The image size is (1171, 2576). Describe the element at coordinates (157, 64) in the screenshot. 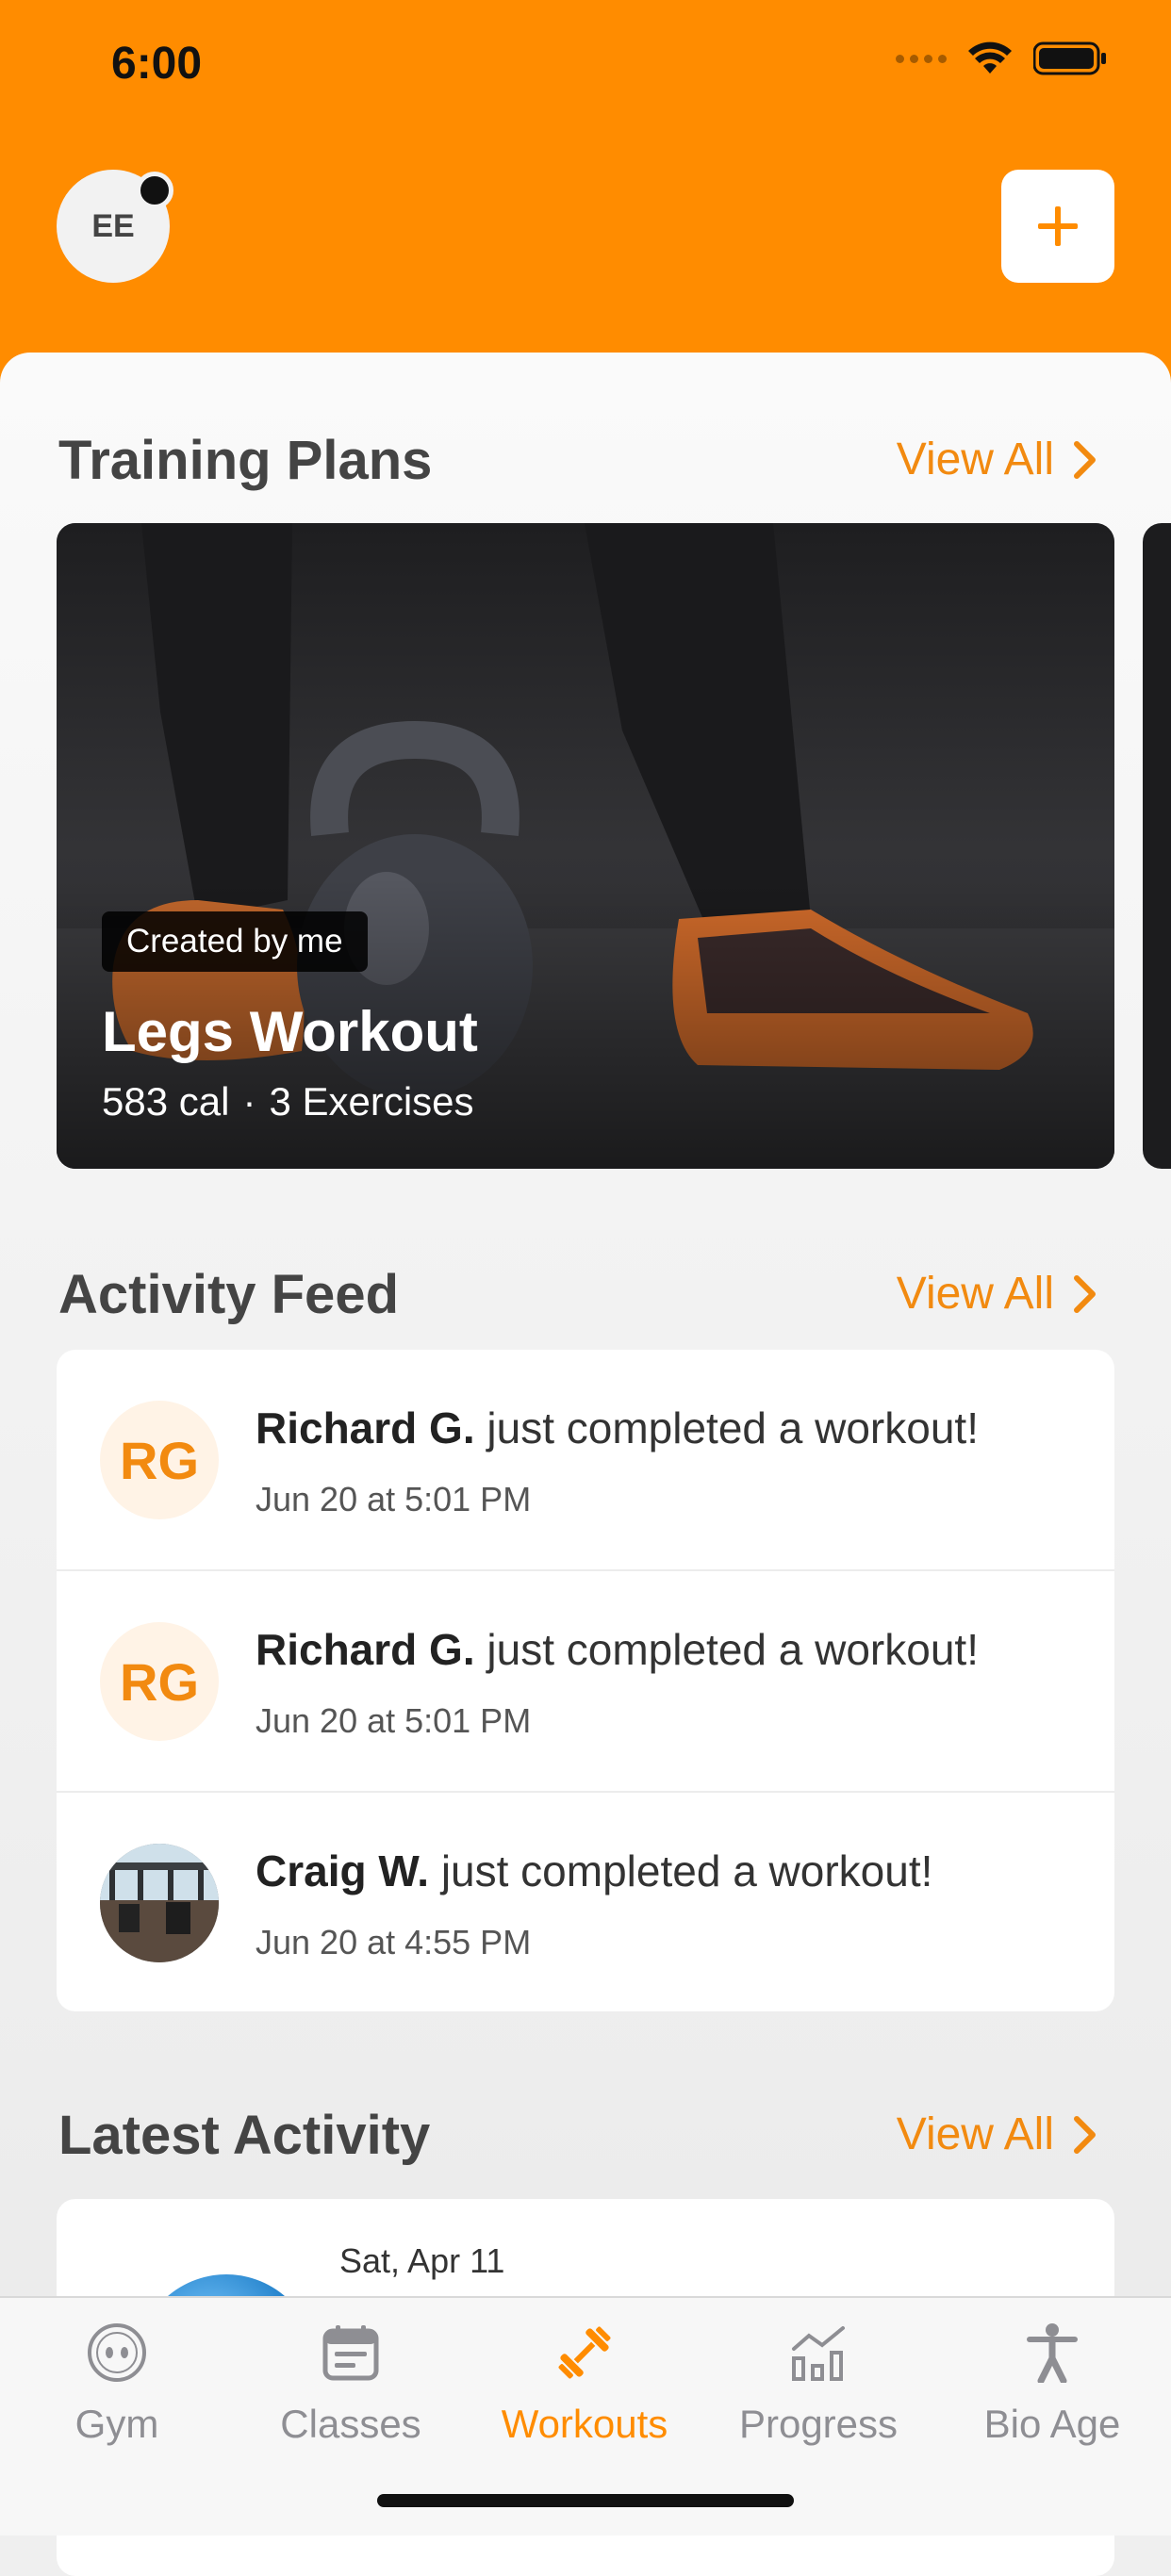

I see `status-time: 6:00` at that location.